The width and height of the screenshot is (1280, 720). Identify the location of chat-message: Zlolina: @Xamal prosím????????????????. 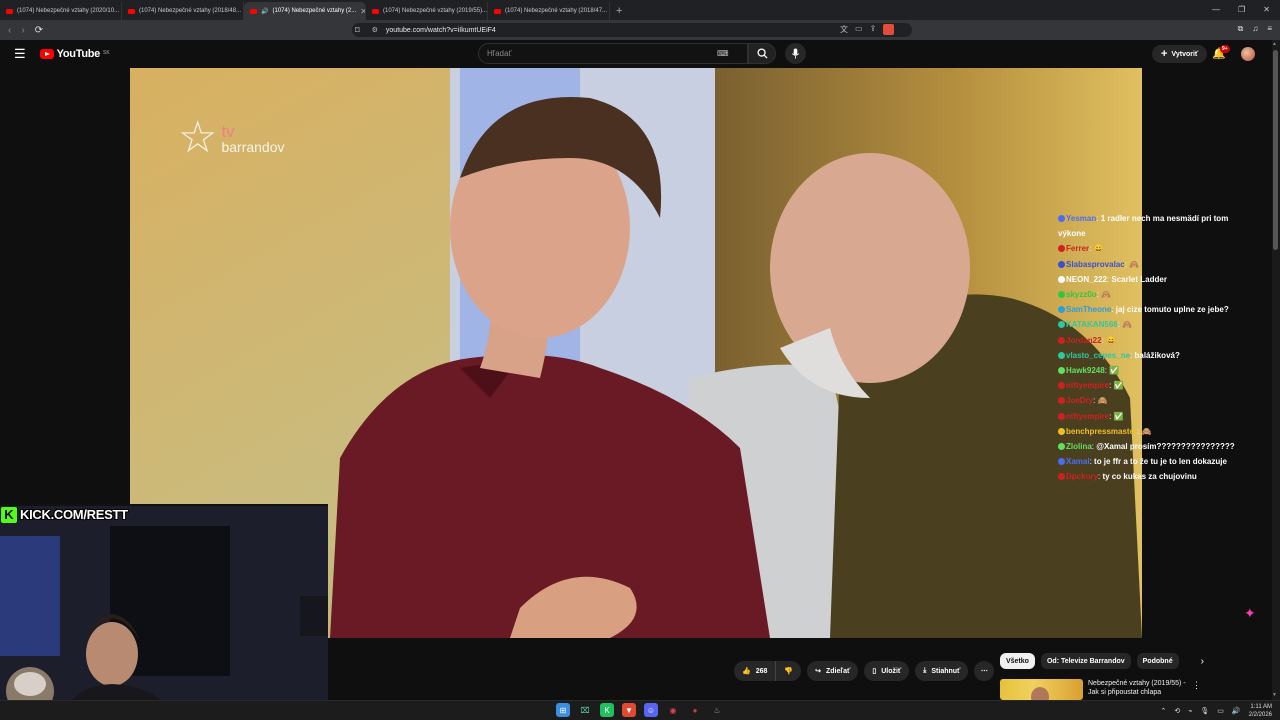
(1148, 446).